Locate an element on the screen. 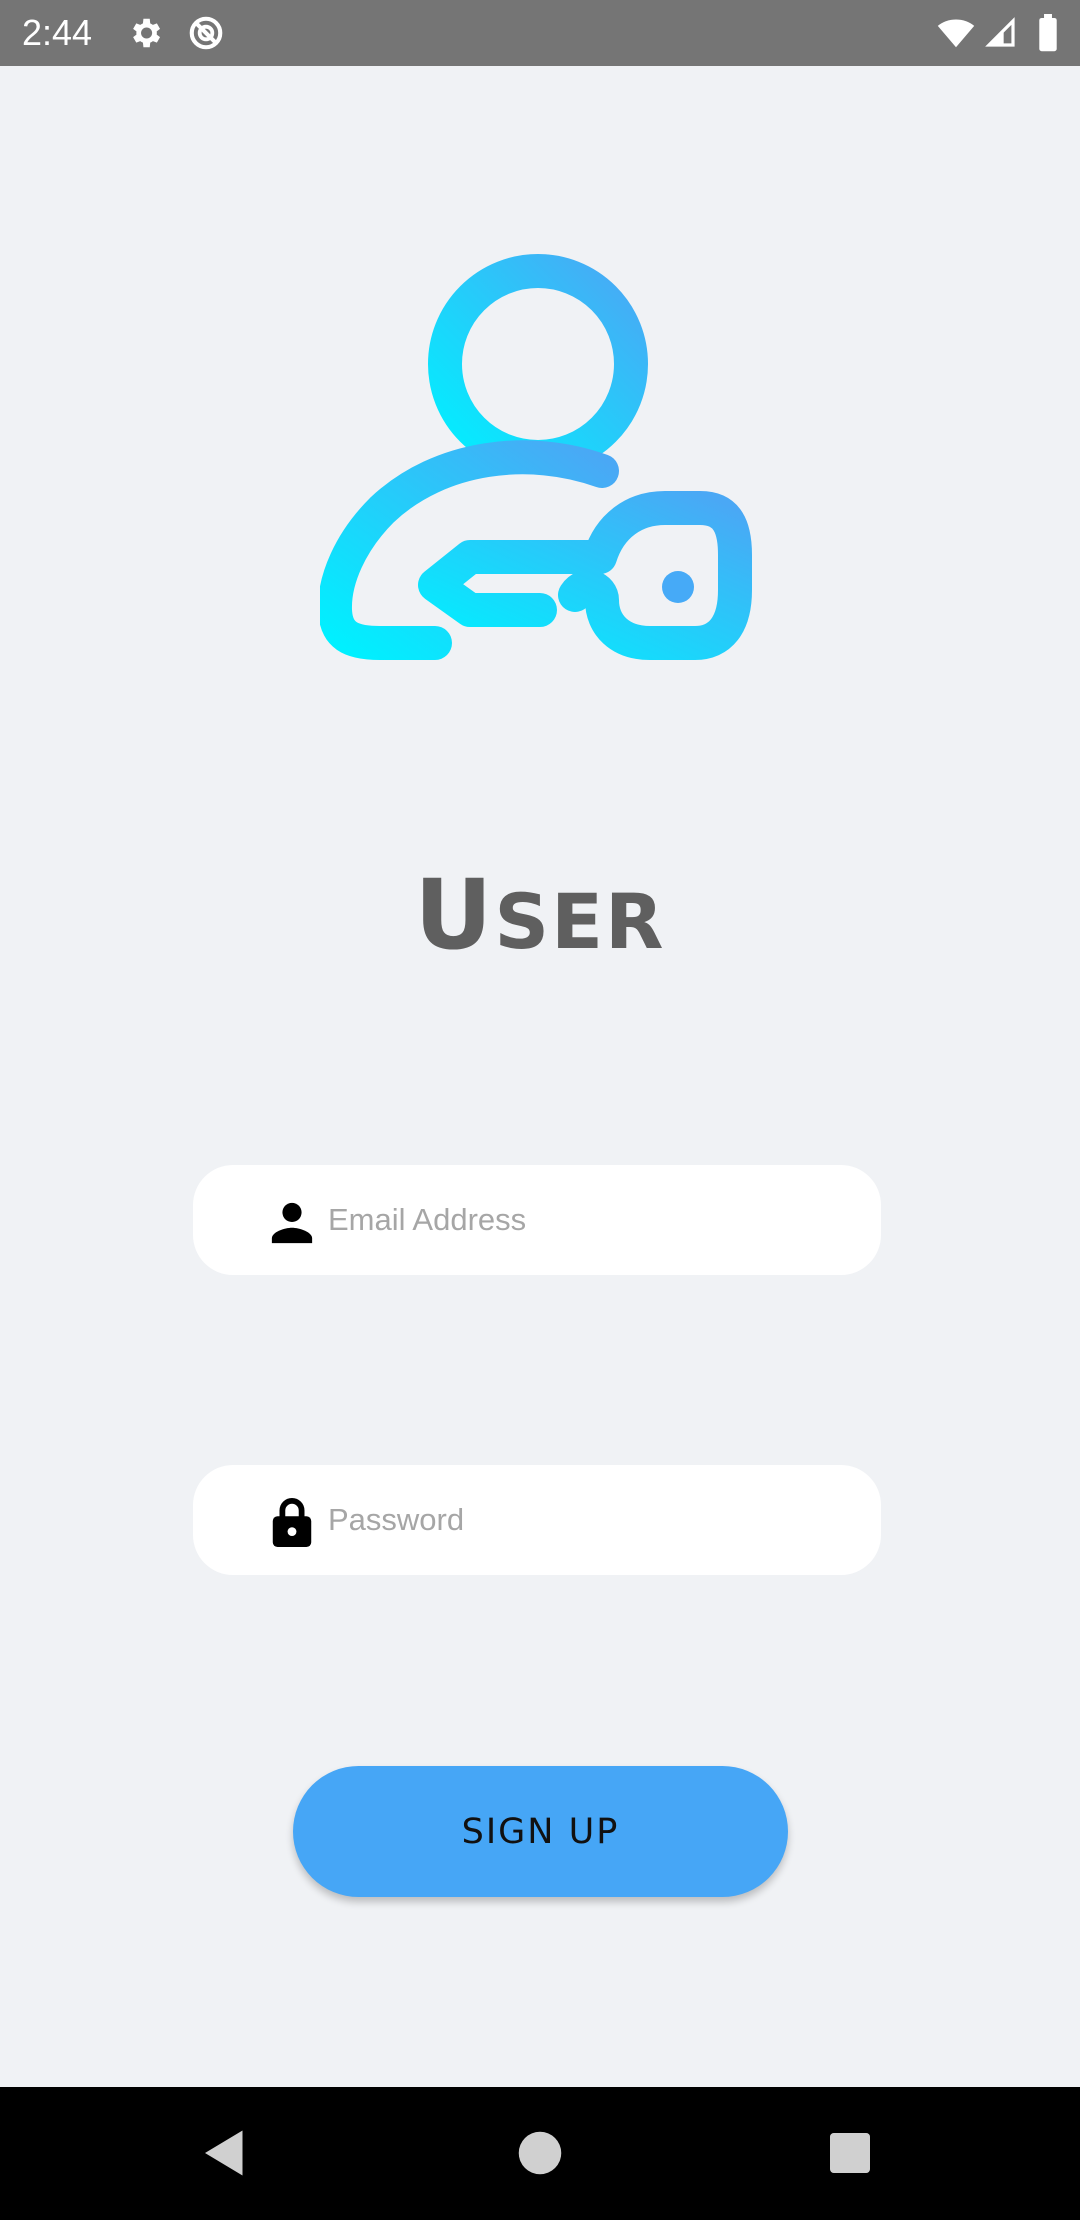 Image resolution: width=1080 pixels, height=2220 pixels. status-time: 2:44 is located at coordinates (57, 32).